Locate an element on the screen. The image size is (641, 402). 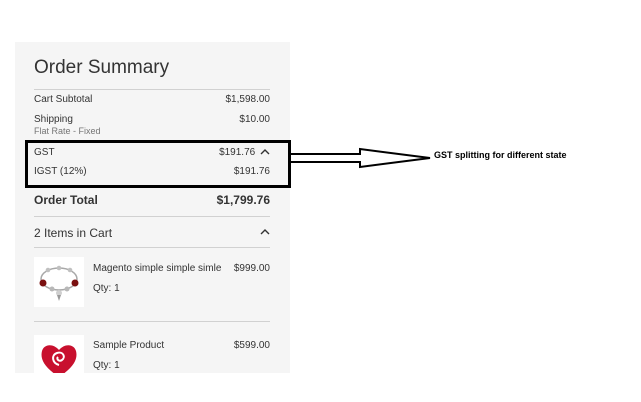
shipping-value: $10.00 is located at coordinates (254, 119).